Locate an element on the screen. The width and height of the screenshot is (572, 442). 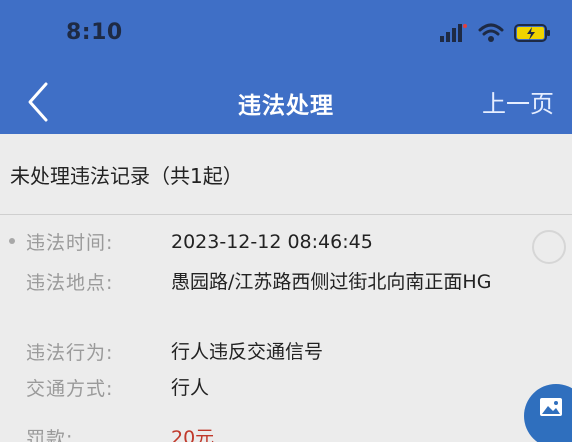
status-time: 8:10 is located at coordinates (94, 32).